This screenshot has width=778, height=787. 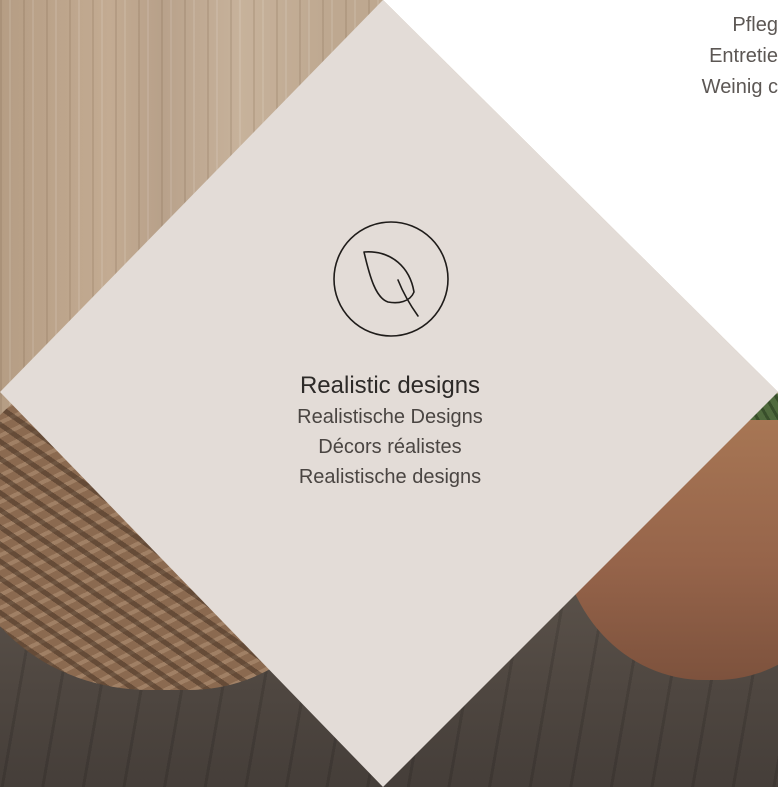 What do you see at coordinates (755, 25) in the screenshot?
I see `neighbor-line-1: Pfleg` at bounding box center [755, 25].